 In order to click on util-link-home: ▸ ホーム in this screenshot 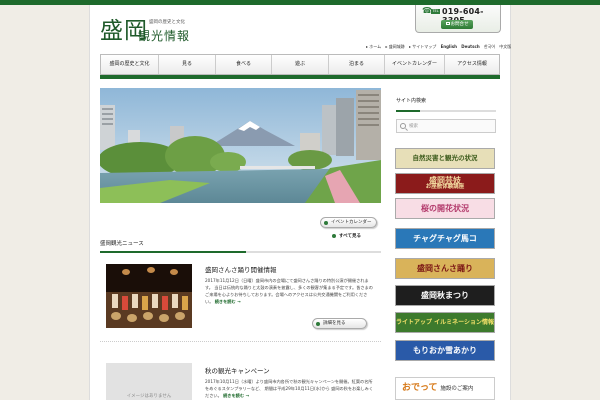, I will do `click(373, 46)`.